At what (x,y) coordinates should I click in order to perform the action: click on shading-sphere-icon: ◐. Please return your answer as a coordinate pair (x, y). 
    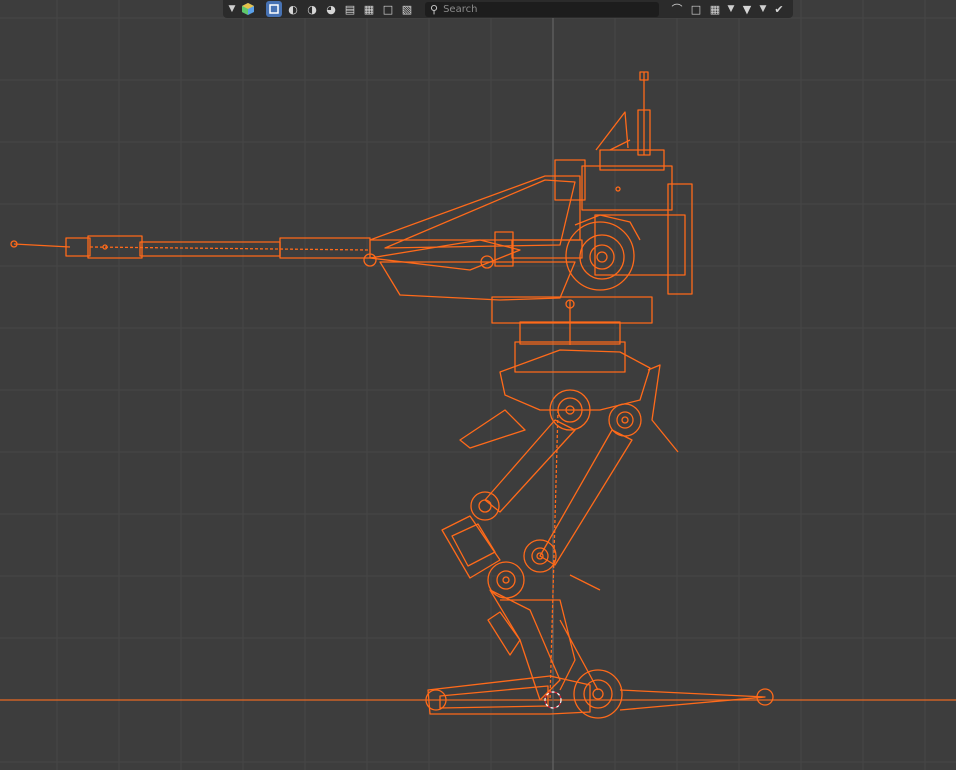
    Looking at the image, I should click on (293, 9).